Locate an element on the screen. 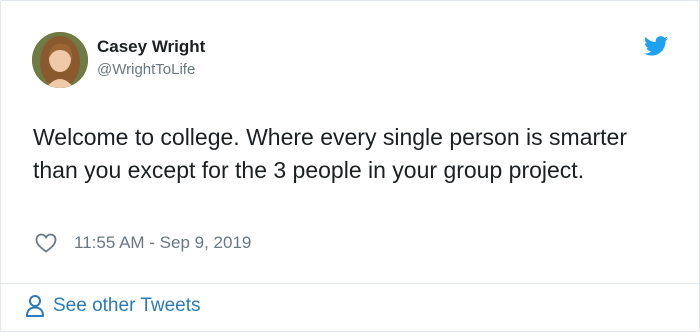  see-other-tweets-link: See other Tweets is located at coordinates (113, 306).